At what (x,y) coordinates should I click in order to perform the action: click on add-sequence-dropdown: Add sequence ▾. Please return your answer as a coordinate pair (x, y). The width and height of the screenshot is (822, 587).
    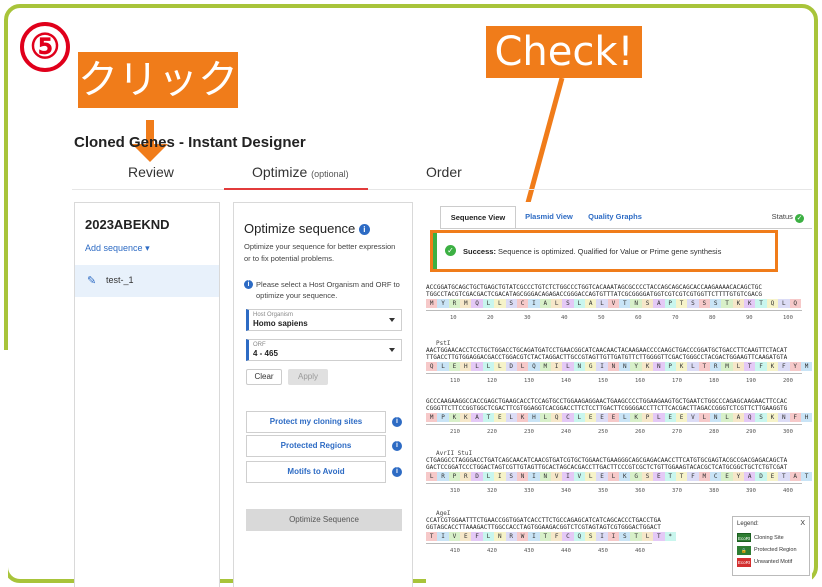
    Looking at the image, I should click on (117, 248).